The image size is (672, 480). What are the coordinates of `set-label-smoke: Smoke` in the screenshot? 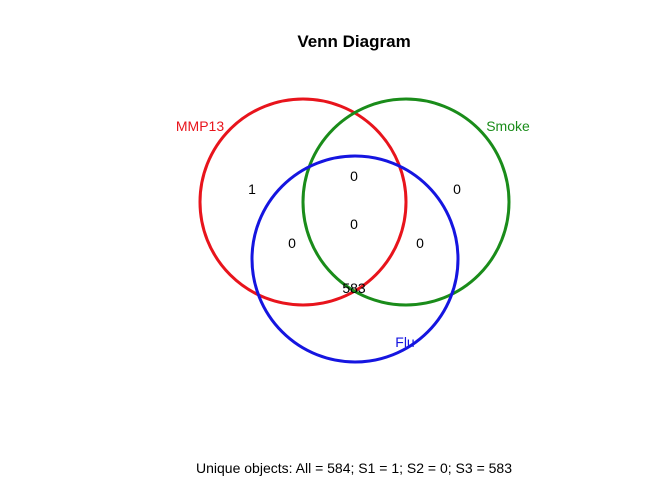 It's located at (508, 126).